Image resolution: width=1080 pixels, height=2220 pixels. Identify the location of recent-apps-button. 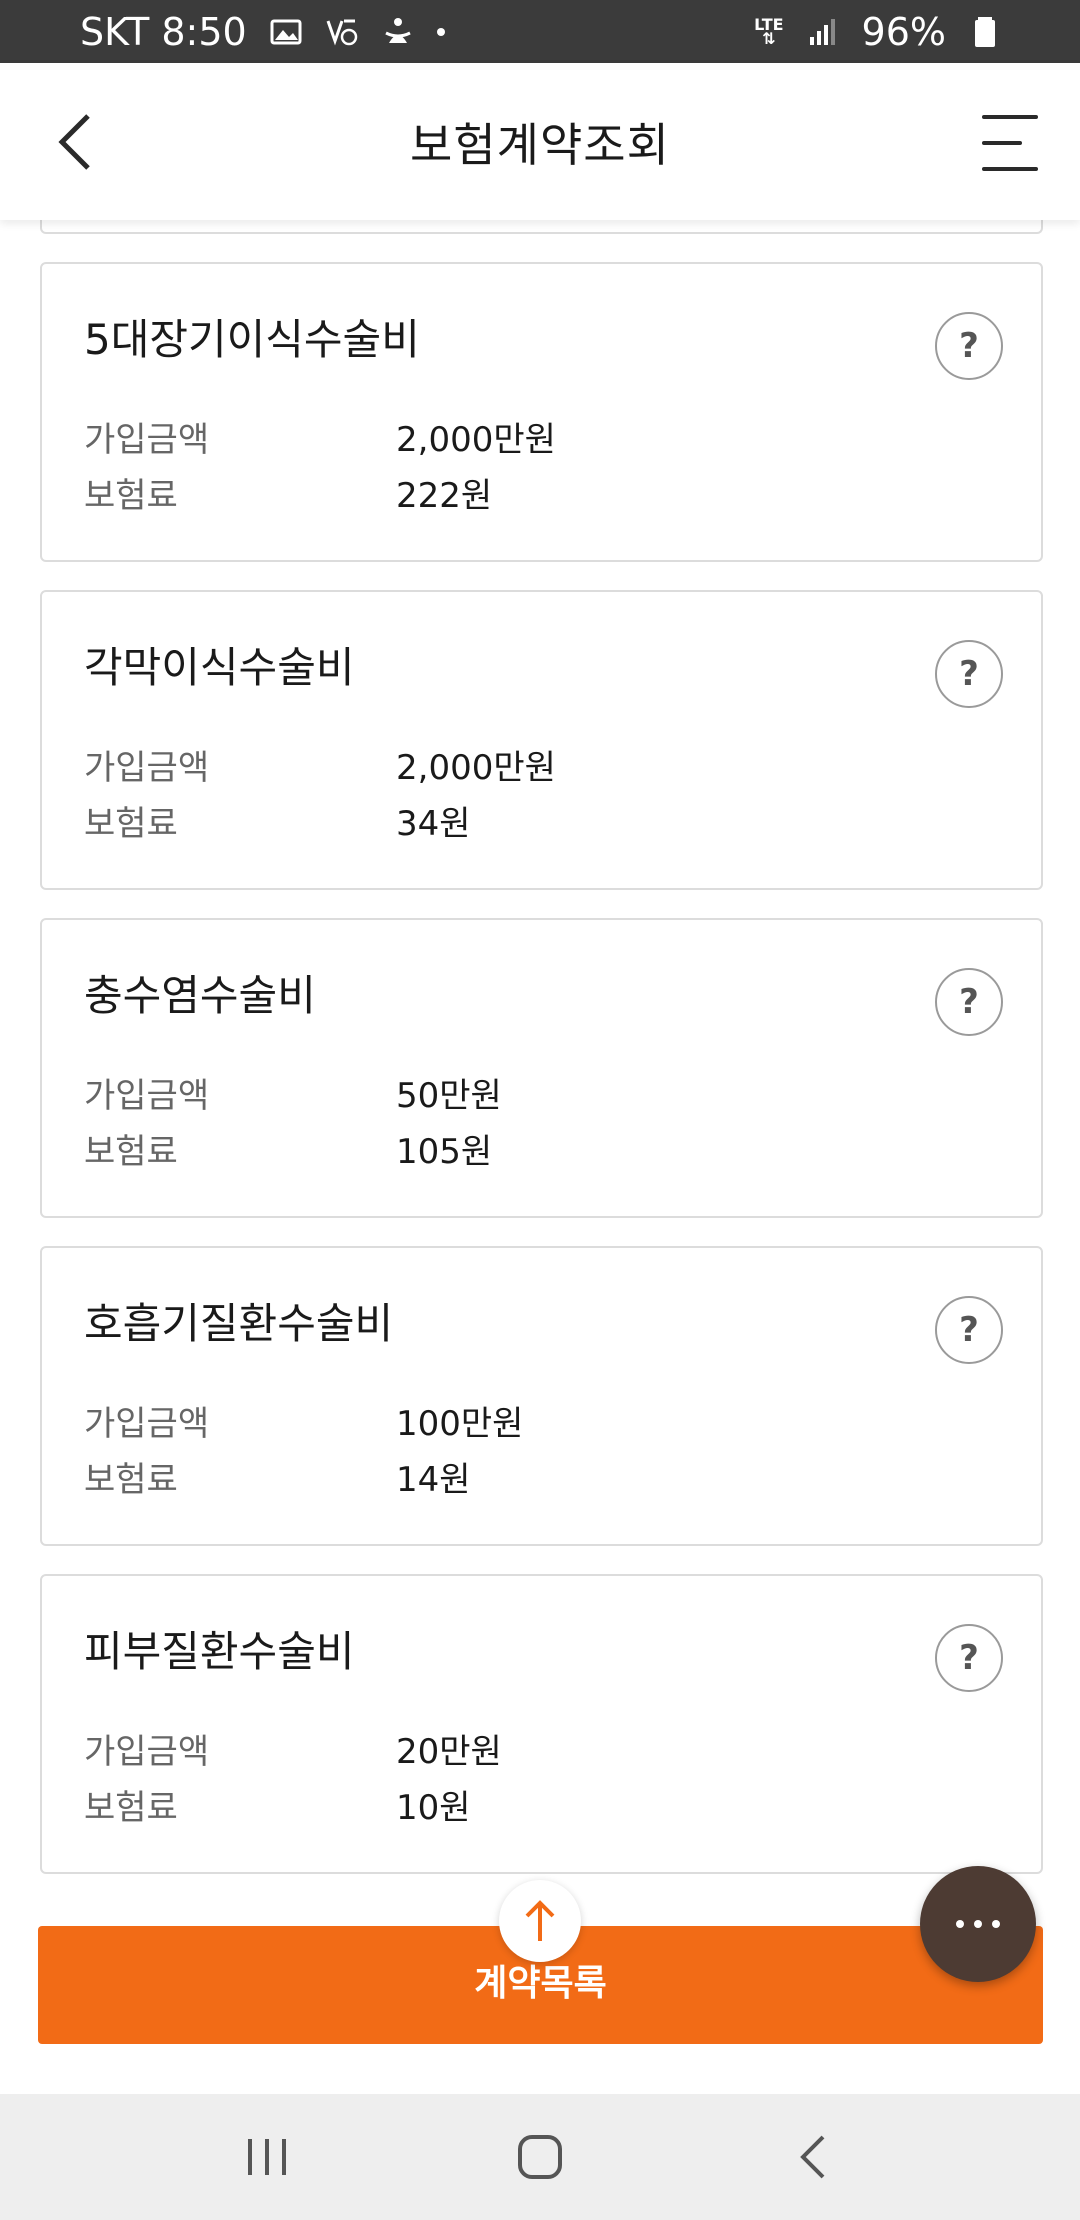
(267, 2157).